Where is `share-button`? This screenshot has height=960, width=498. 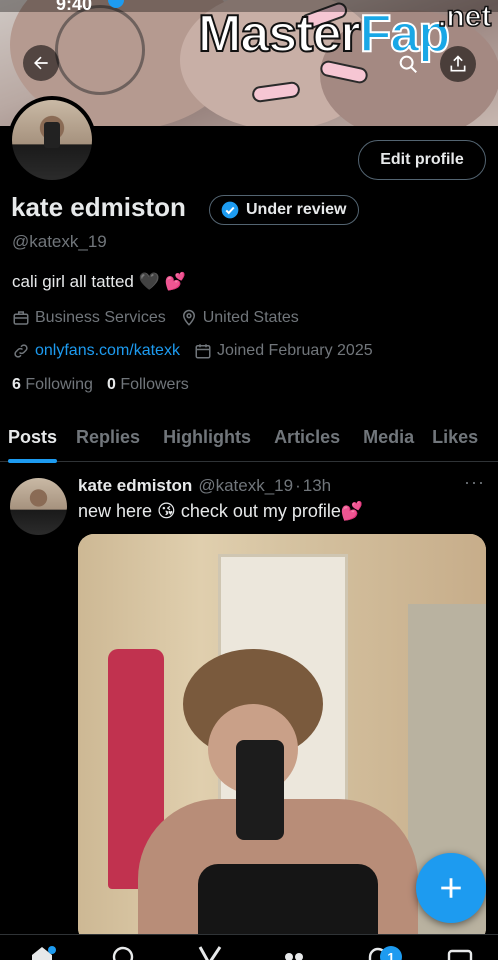
share-button is located at coordinates (458, 64).